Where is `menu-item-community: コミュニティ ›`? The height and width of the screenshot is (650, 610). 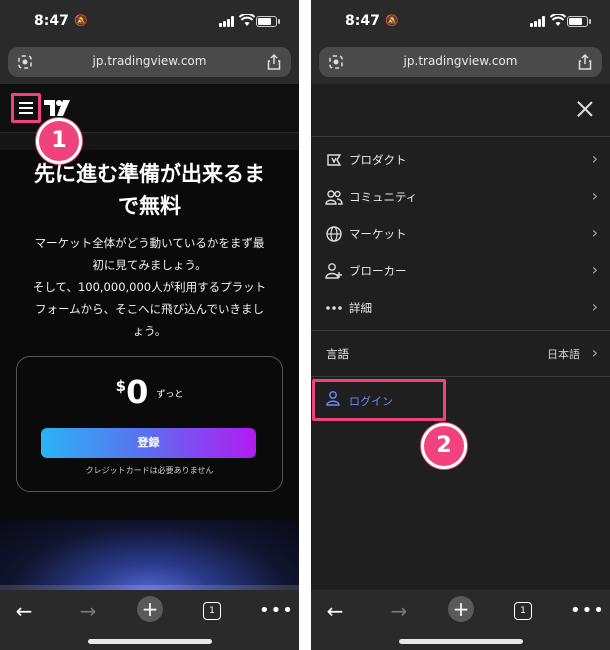
menu-item-community: コミュニティ › is located at coordinates (460, 197).